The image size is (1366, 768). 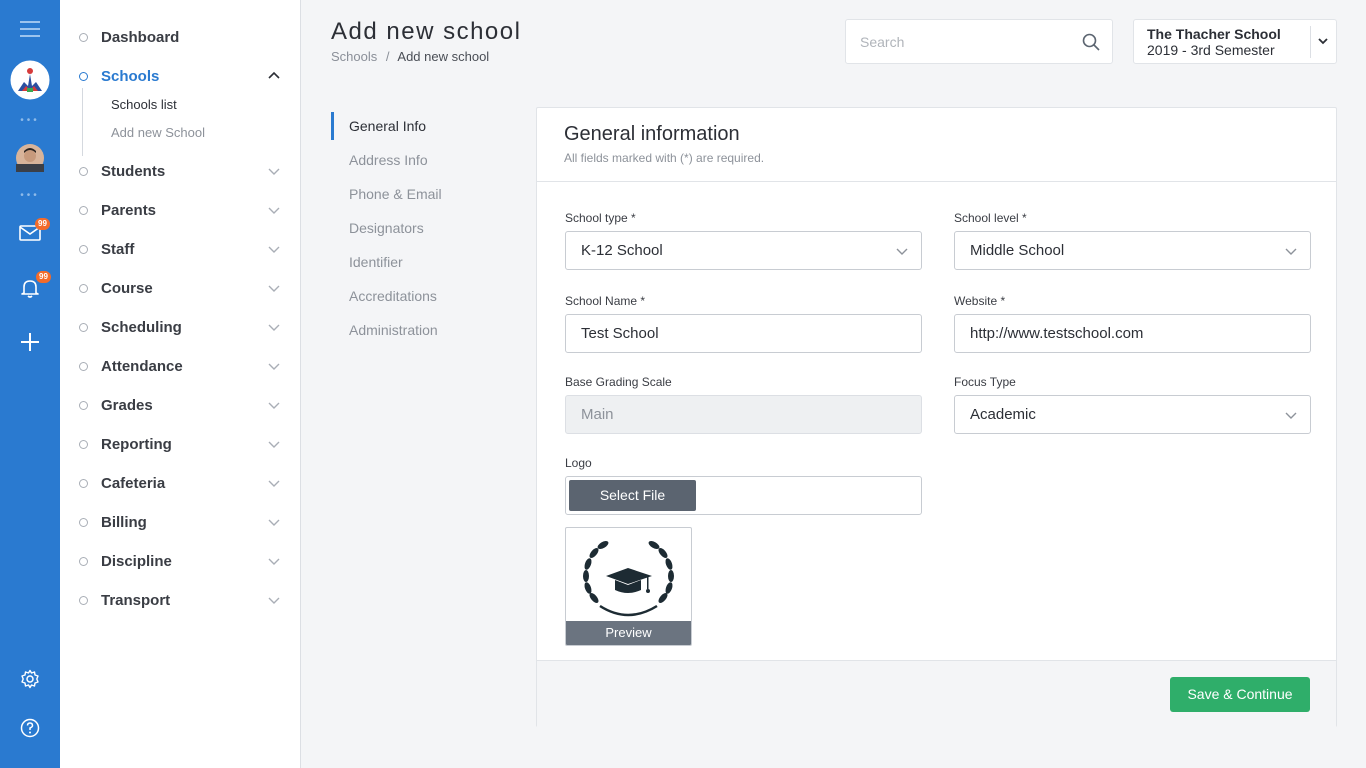 I want to click on bell-icon: 99, so click(x=35, y=286).